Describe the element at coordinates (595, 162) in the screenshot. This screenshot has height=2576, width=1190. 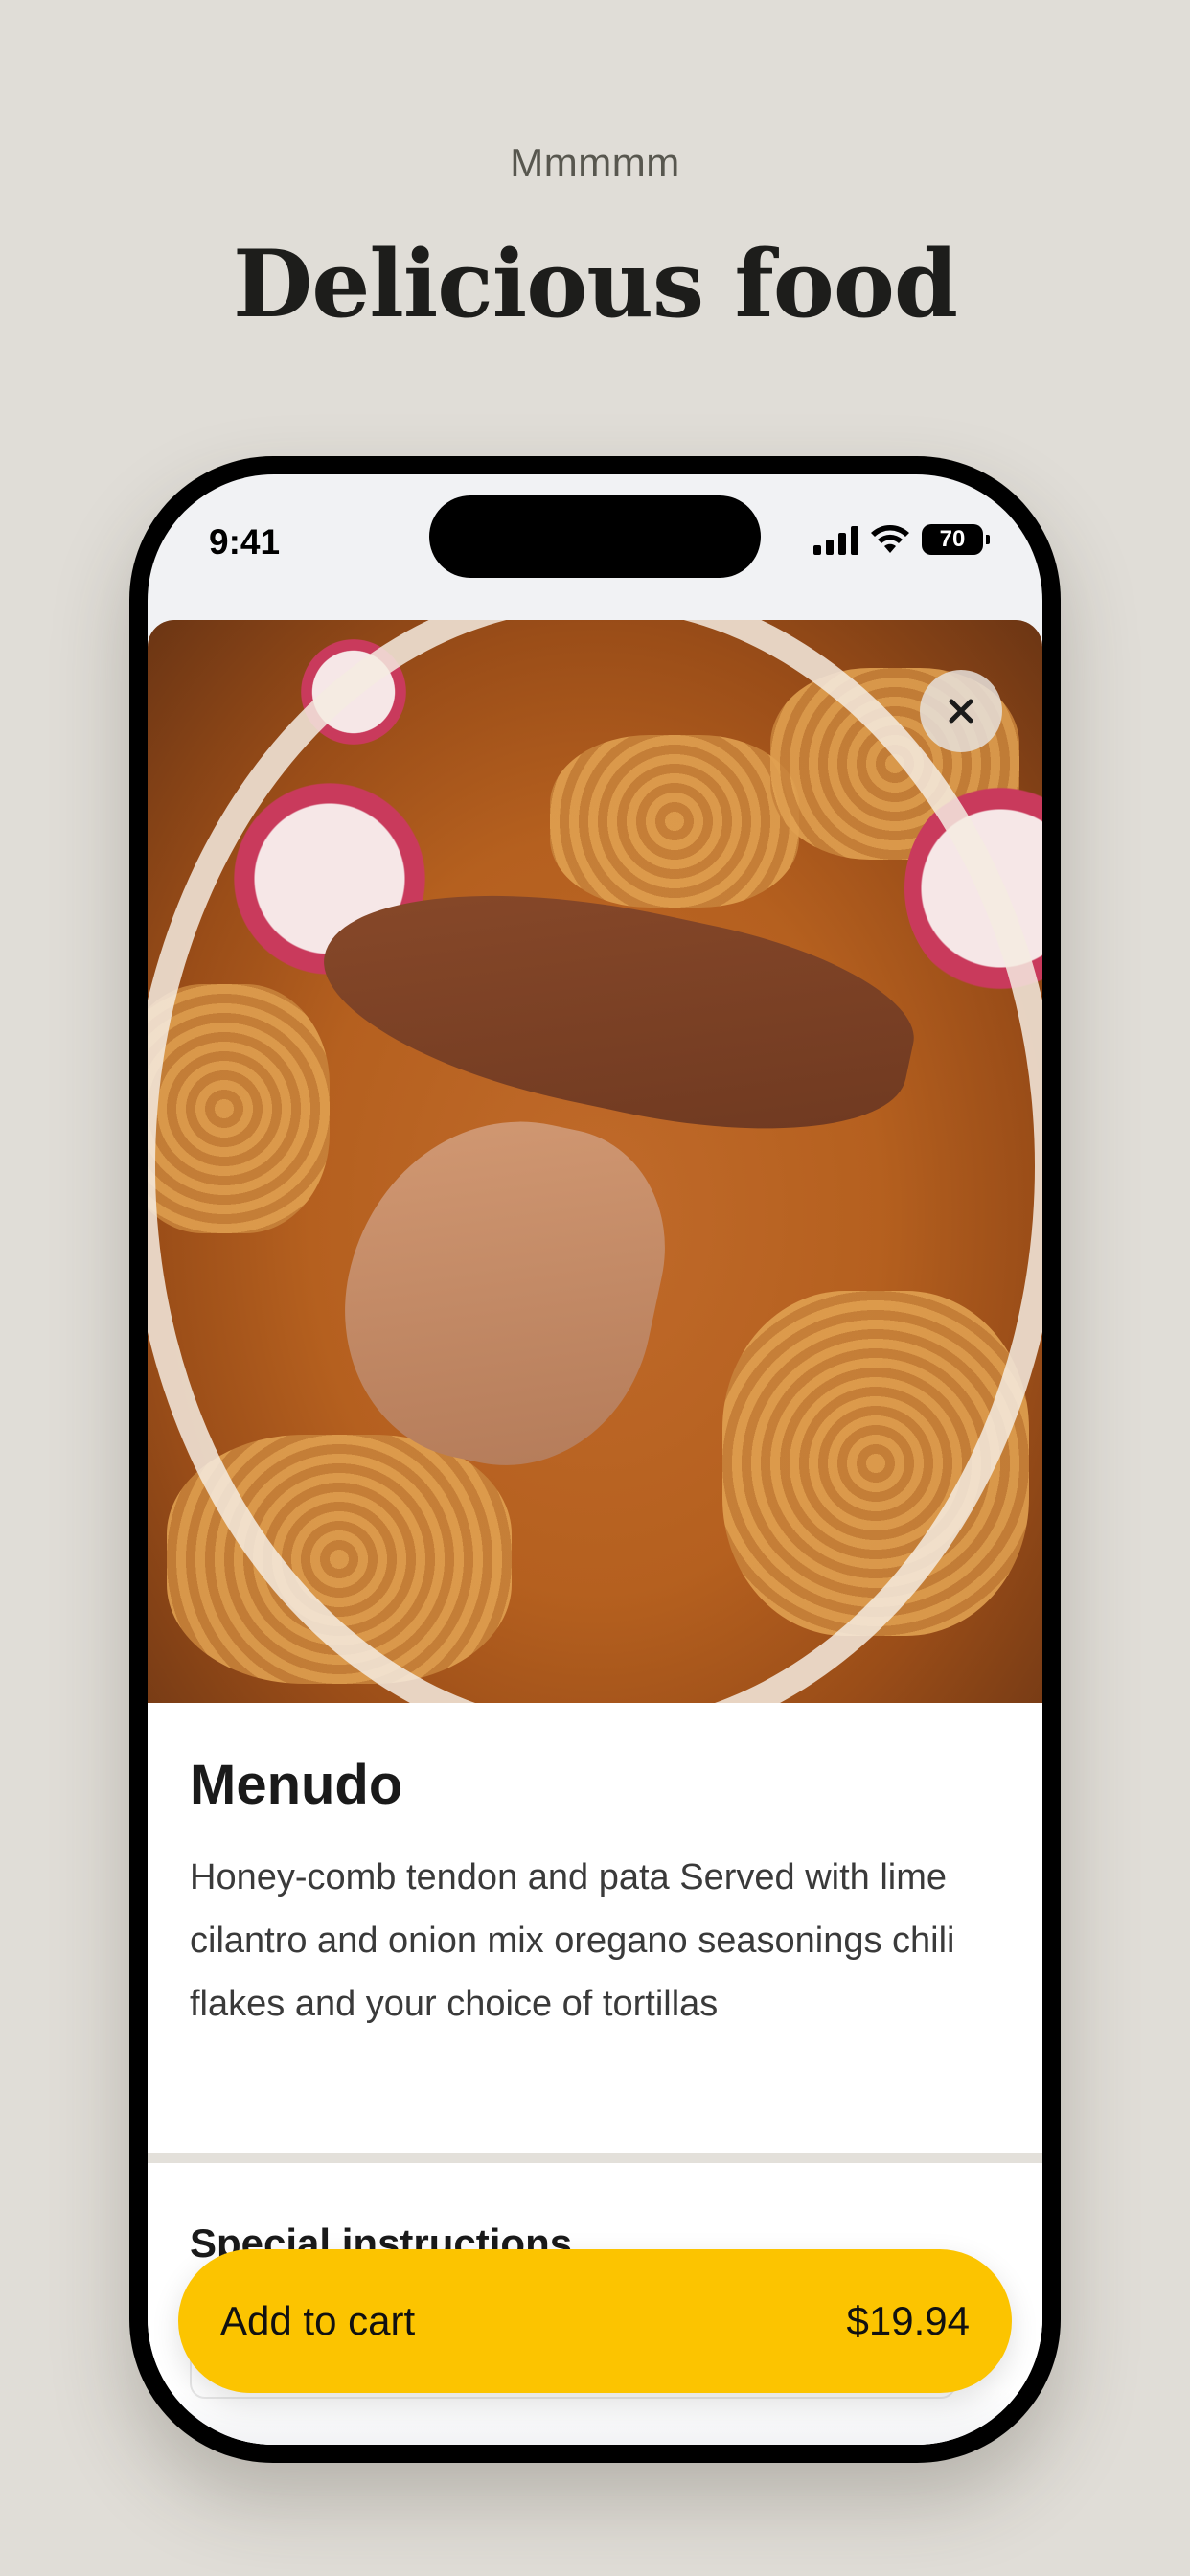
I see `page-kicker: Mmmmm` at that location.